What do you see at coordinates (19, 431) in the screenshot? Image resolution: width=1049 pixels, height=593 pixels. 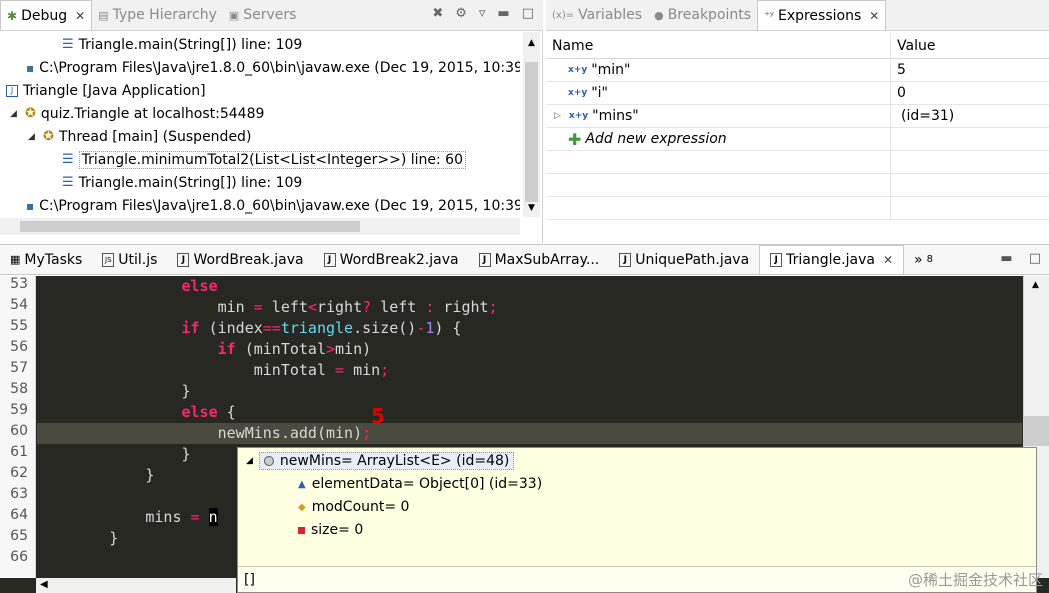 I see `line-number: 60` at bounding box center [19, 431].